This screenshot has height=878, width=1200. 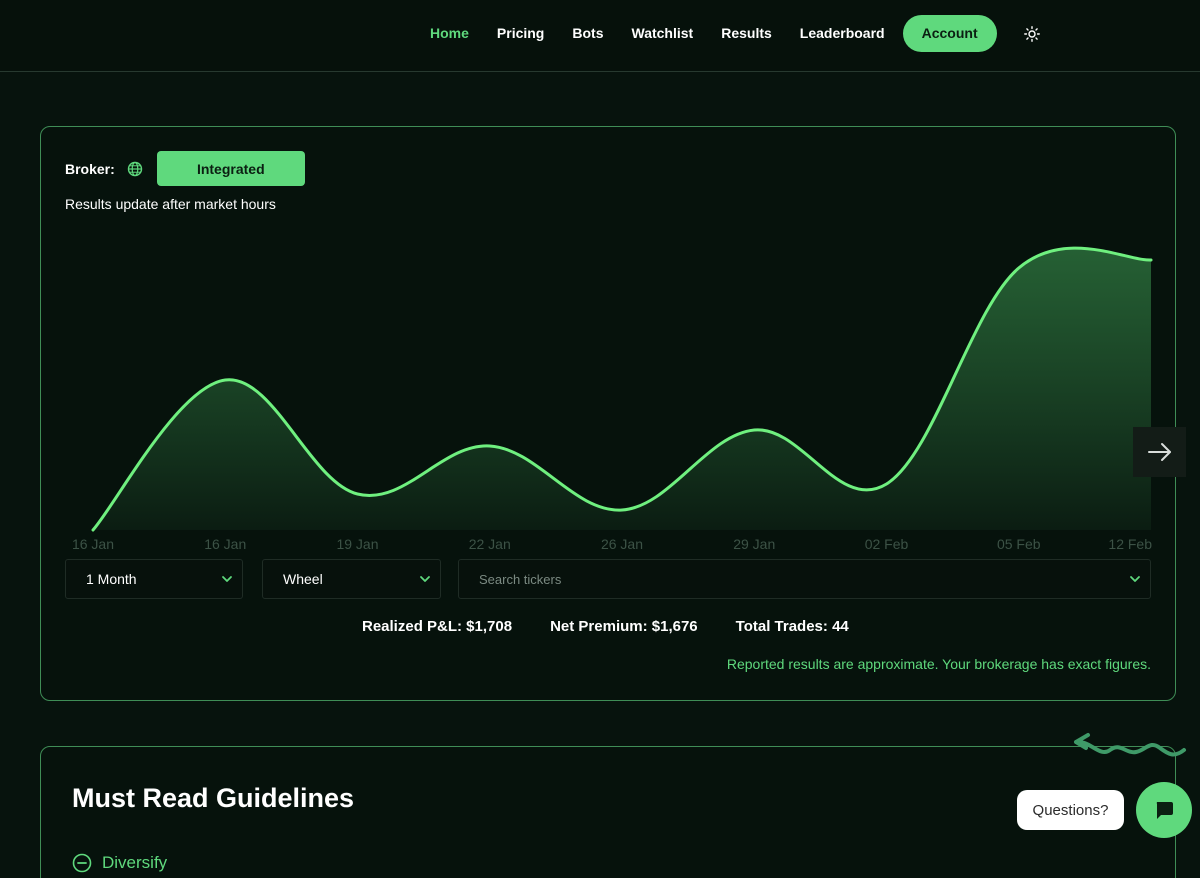 What do you see at coordinates (213, 798) in the screenshot?
I see `guidelines-title: Must Read Guidelines` at bounding box center [213, 798].